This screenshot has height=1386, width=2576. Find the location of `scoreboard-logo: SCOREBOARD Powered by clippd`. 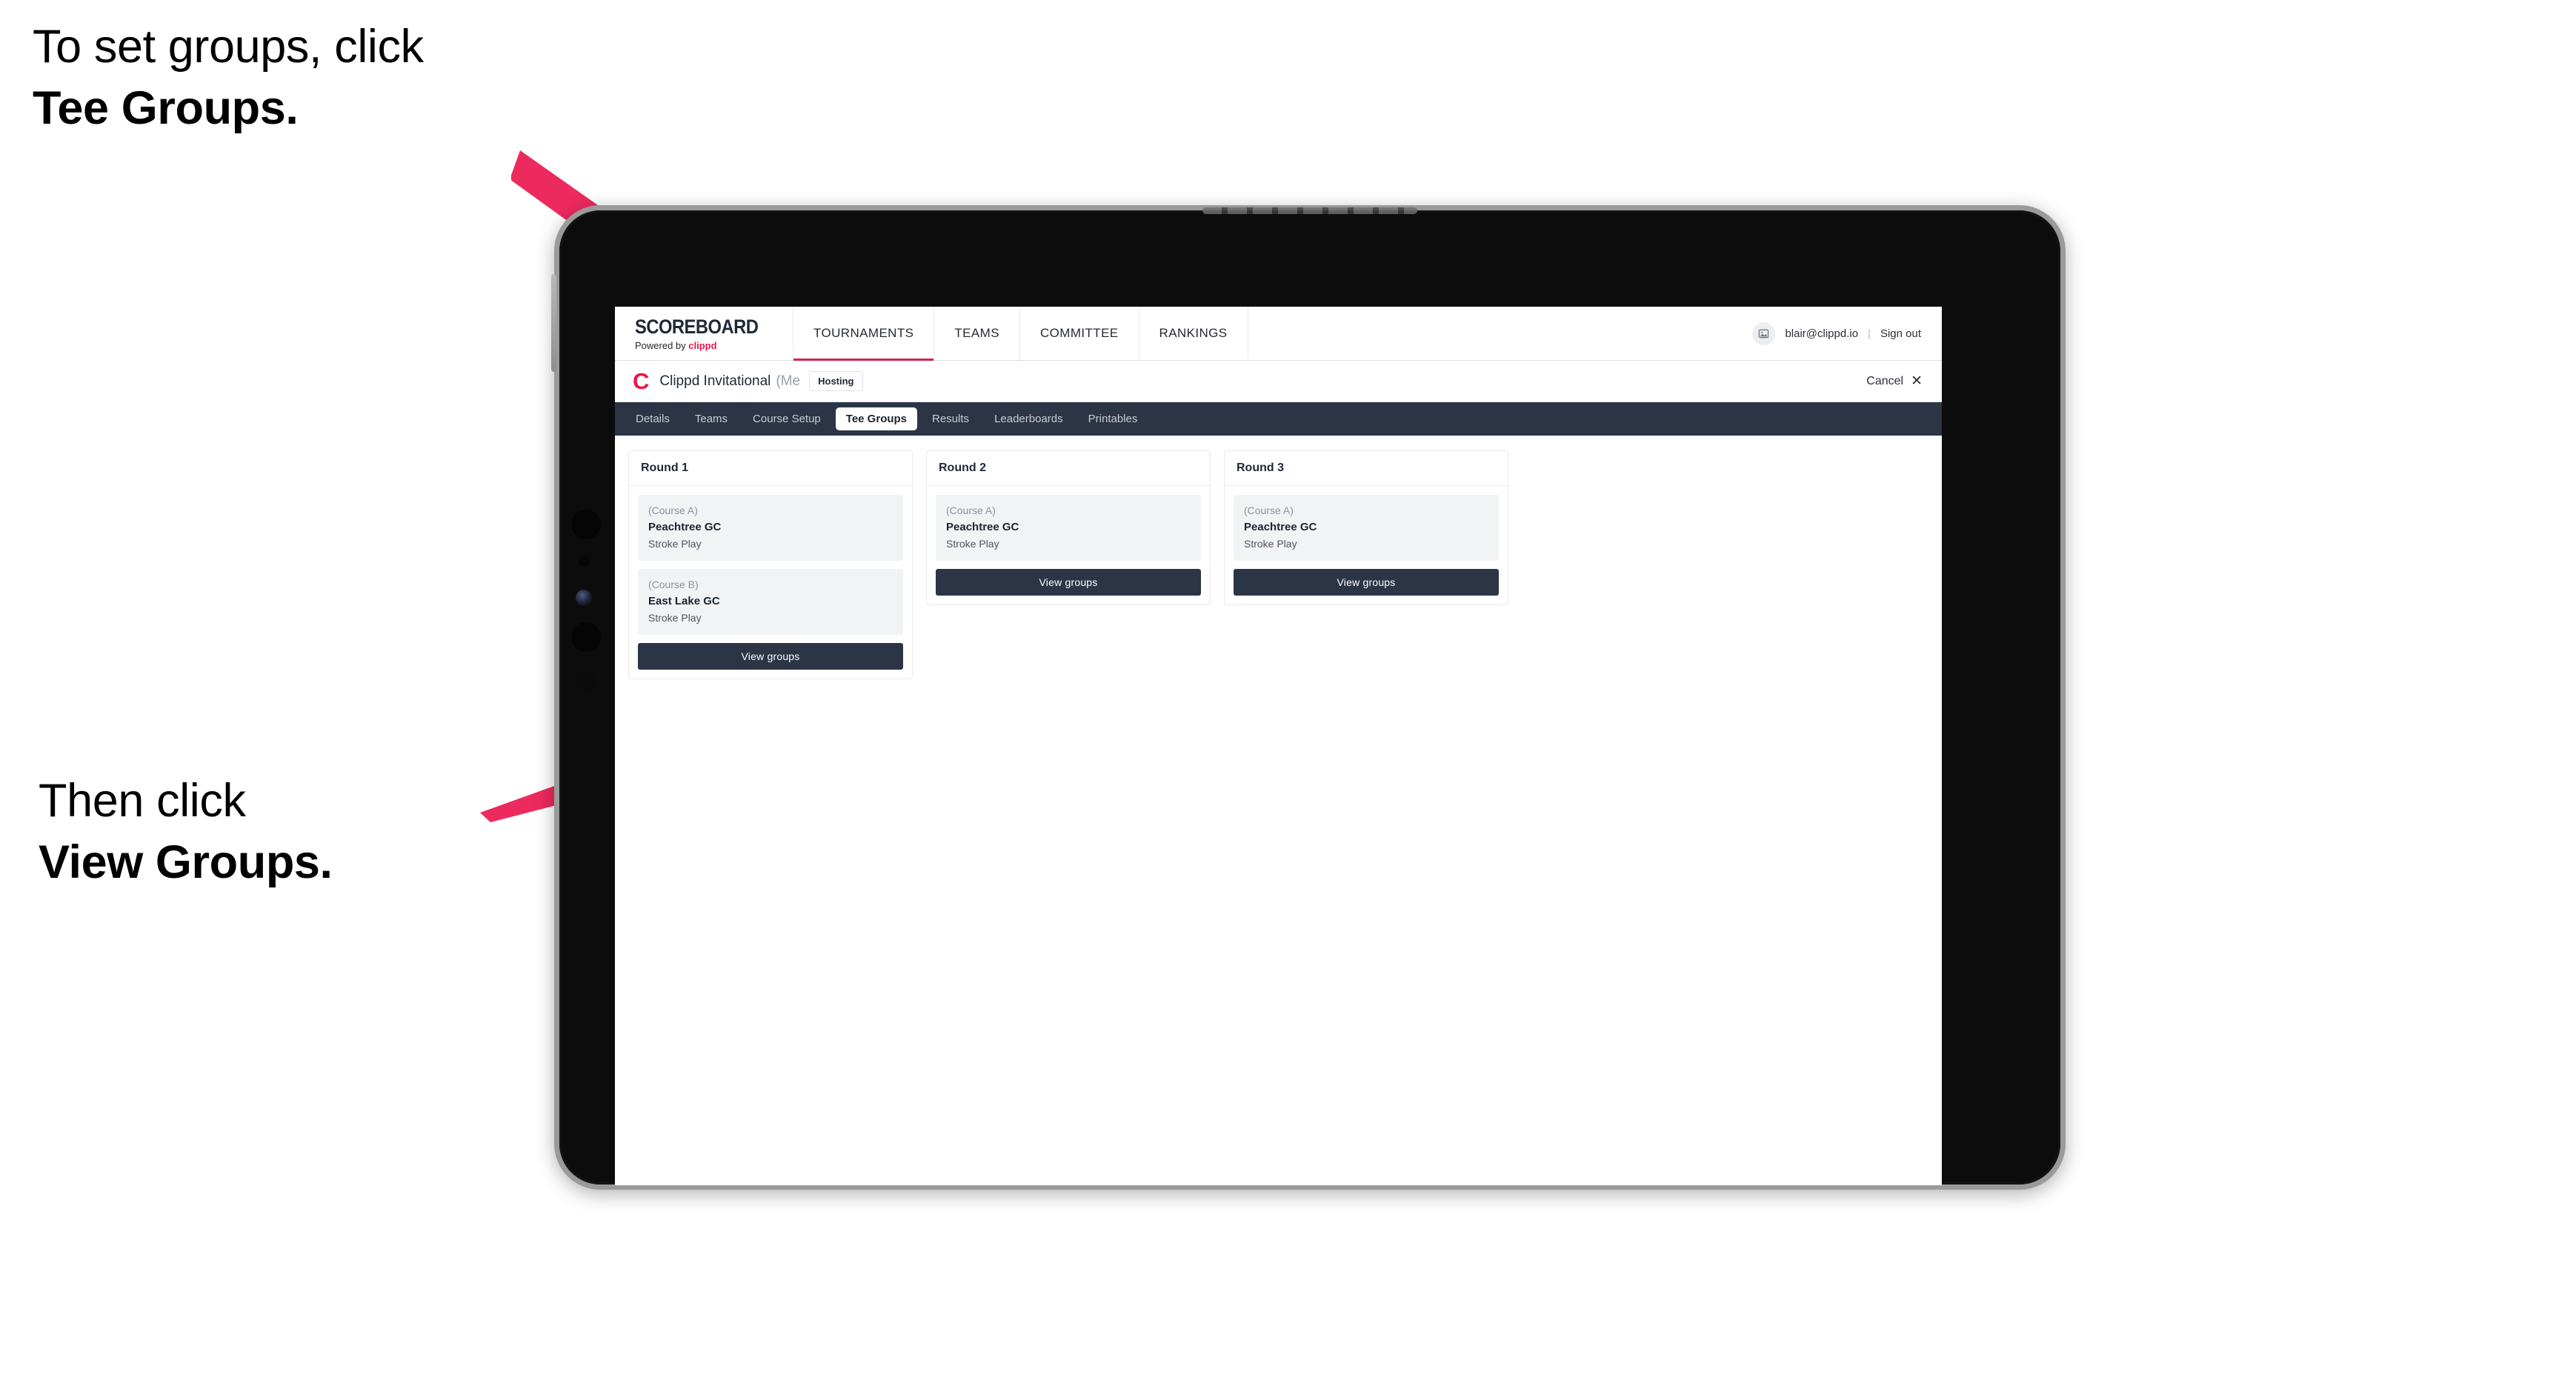

scoreboard-logo: SCOREBOARD Powered by clippd is located at coordinates (704, 333).